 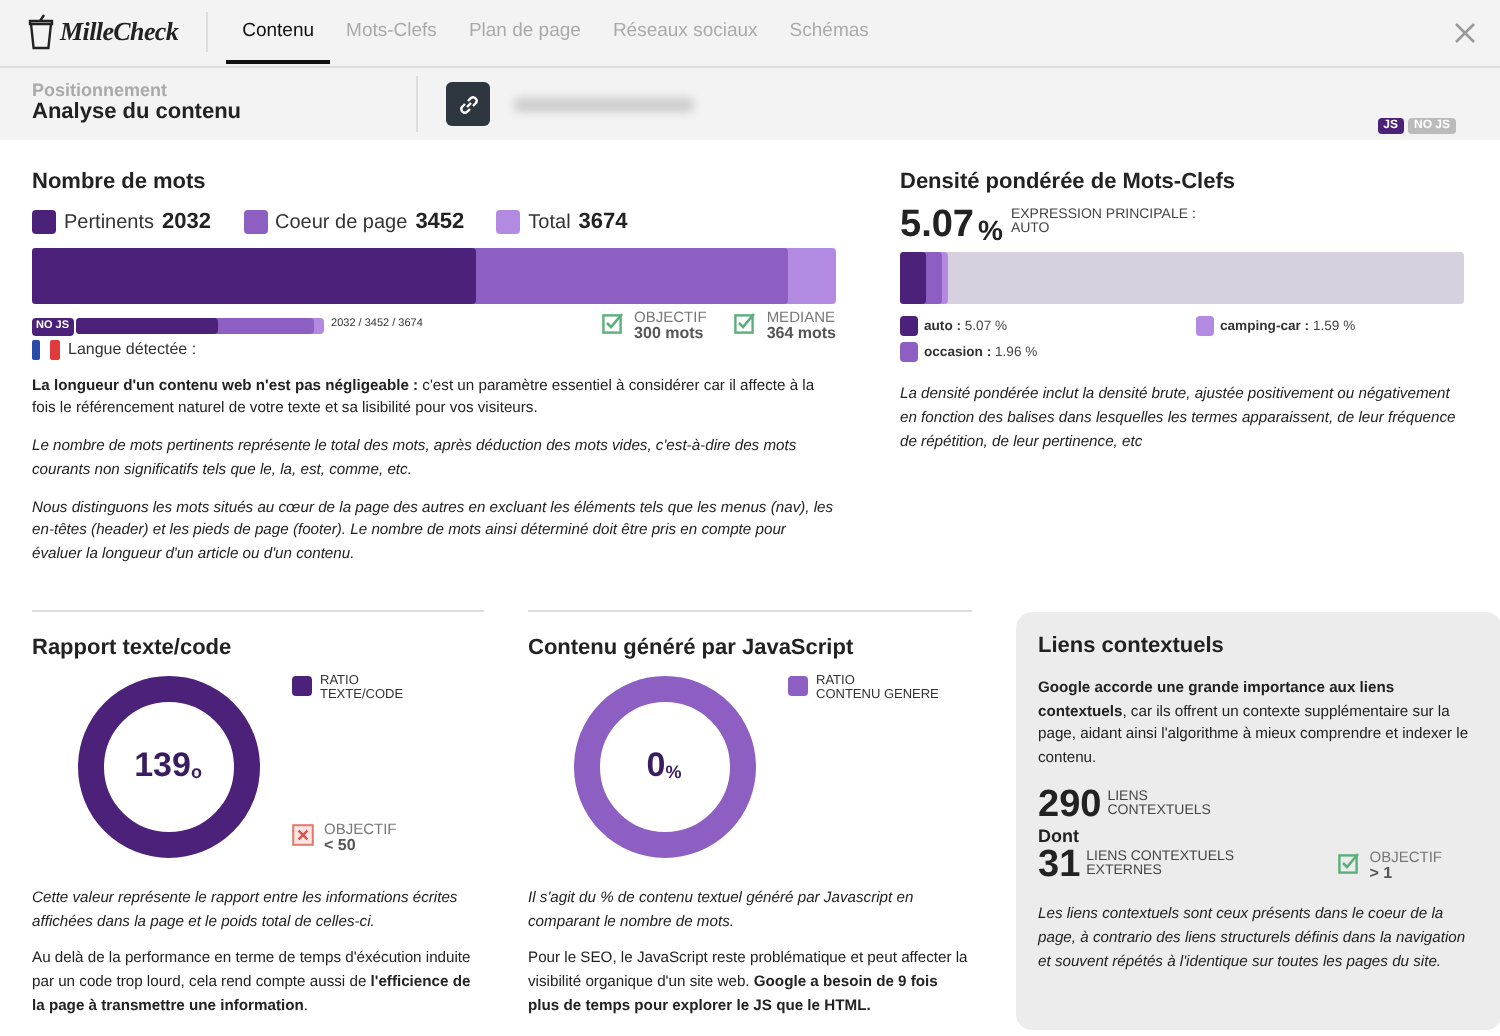 I want to click on language-label: Langue détectée :, so click(x=132, y=349).